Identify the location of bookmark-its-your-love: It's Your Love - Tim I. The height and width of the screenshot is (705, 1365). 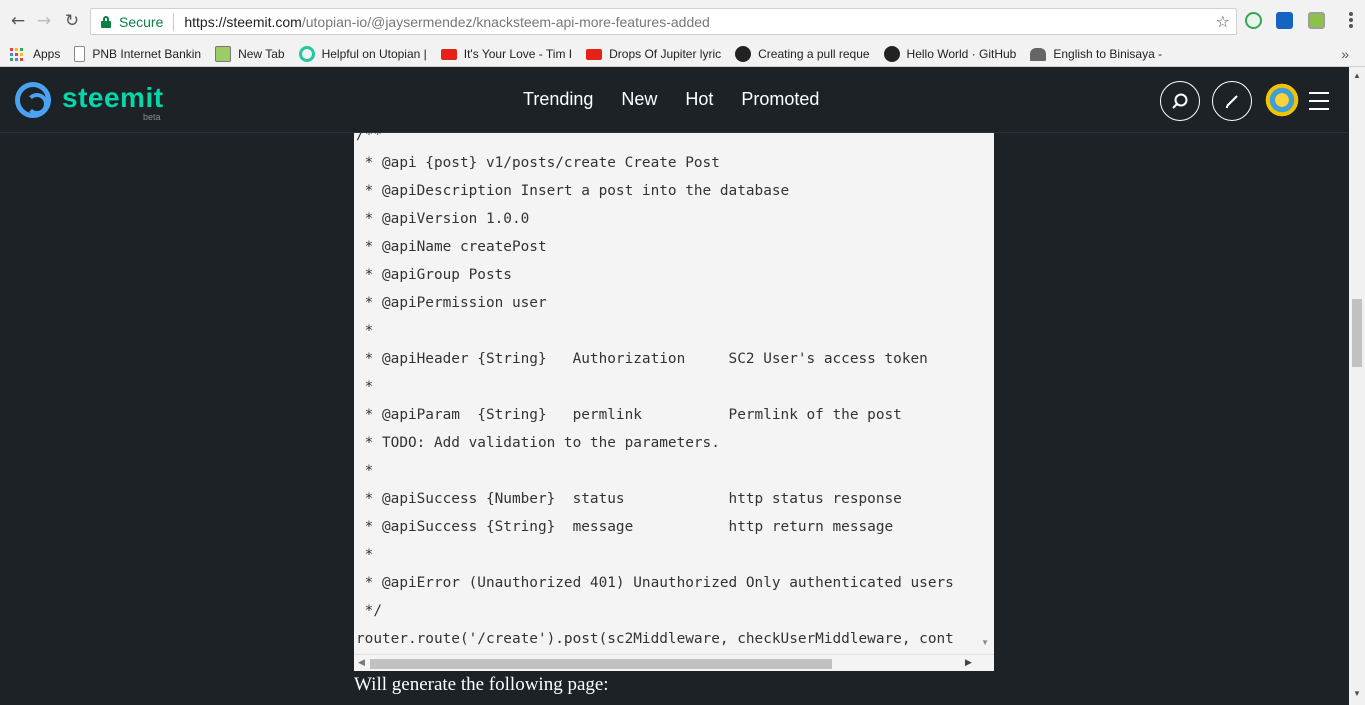
(506, 54).